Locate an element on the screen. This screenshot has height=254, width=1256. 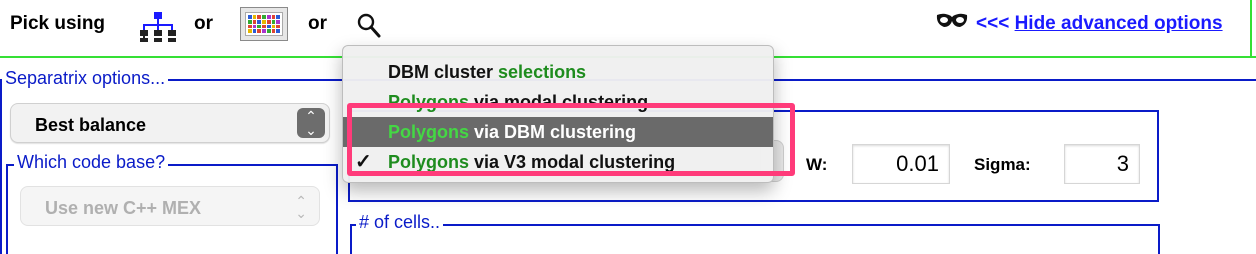
or-label-2: or is located at coordinates (317, 23).